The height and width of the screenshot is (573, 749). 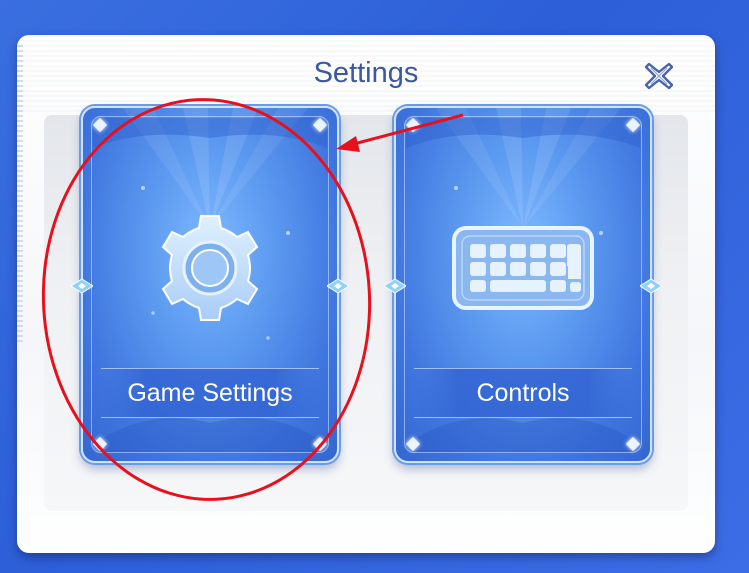 What do you see at coordinates (523, 268) in the screenshot?
I see `keyboard-icon` at bounding box center [523, 268].